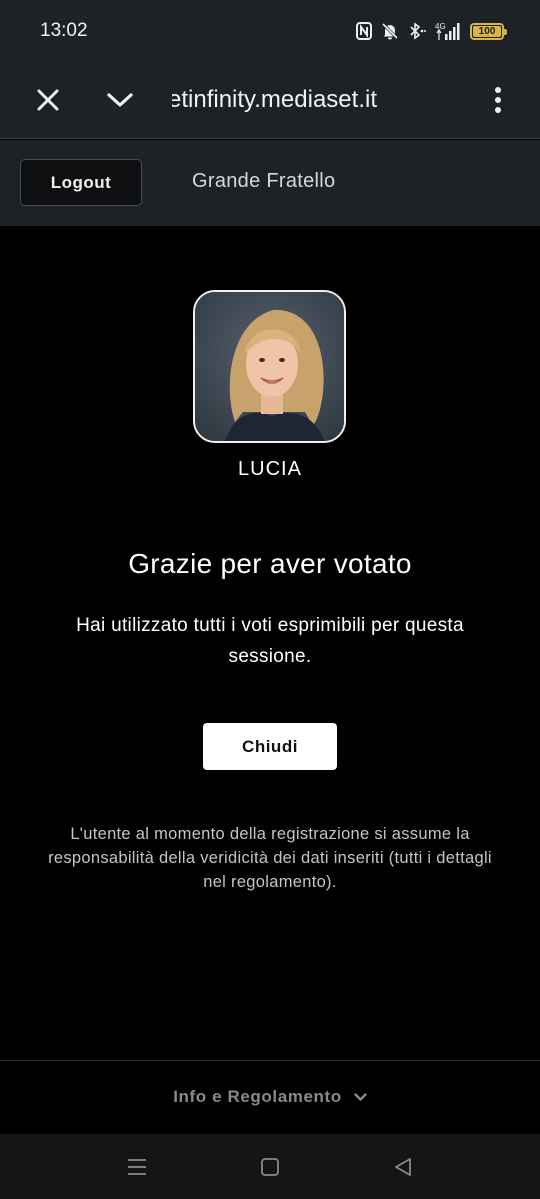 Image resolution: width=540 pixels, height=1199 pixels. Describe the element at coordinates (417, 31) in the screenshot. I see `bluetooth-icon` at that location.